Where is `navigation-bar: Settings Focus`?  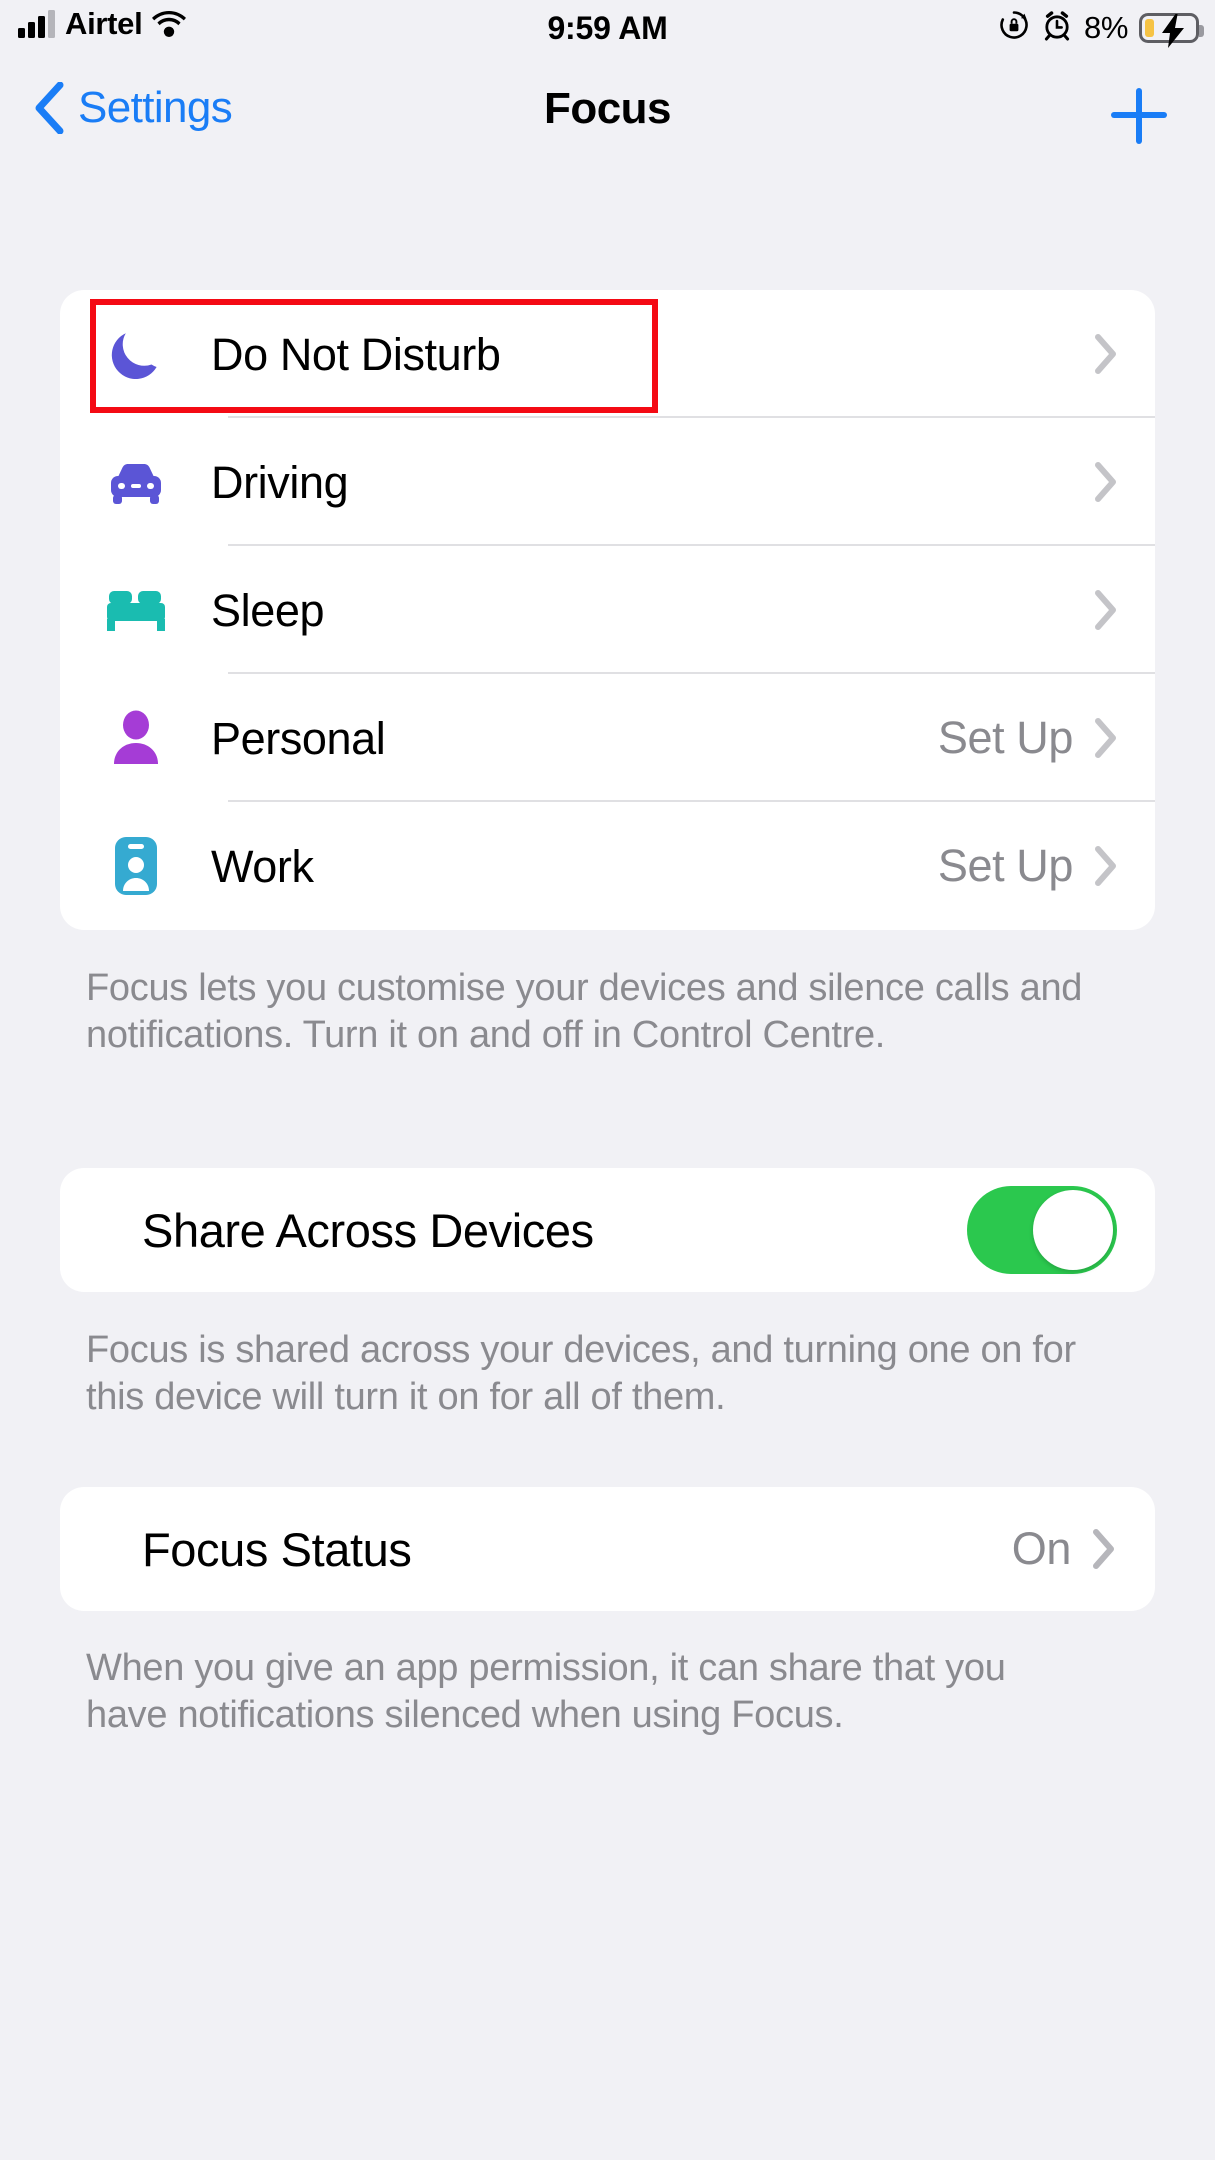
navigation-bar: Settings Focus is located at coordinates (607, 114).